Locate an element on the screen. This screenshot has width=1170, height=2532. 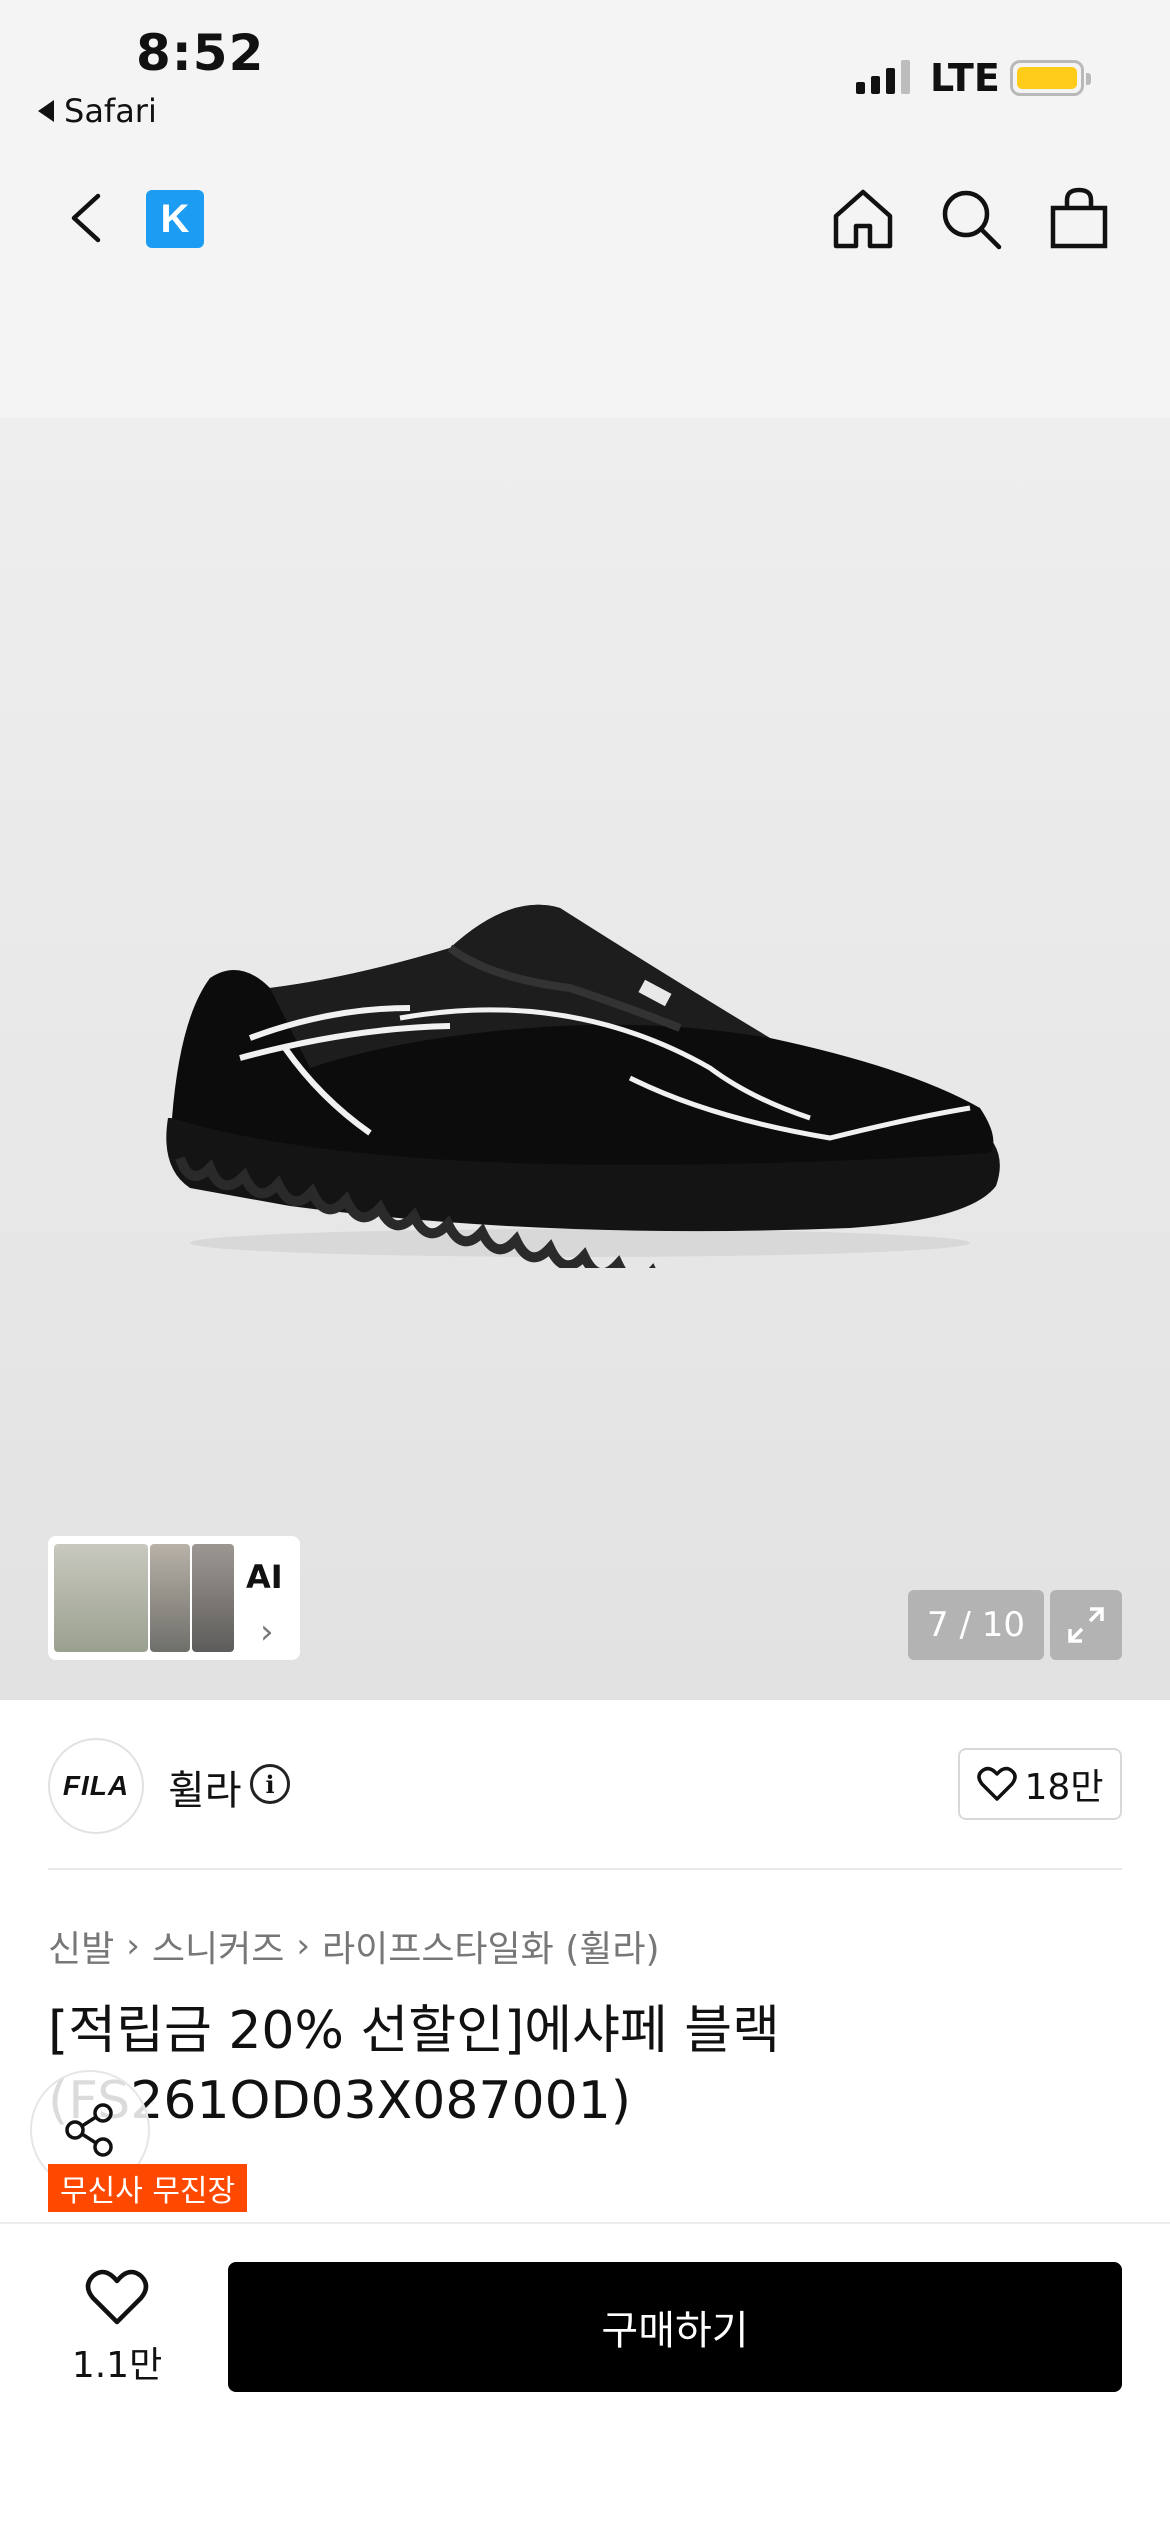
breadcrumb-item: 스니커즈 is located at coordinates (218, 1946).